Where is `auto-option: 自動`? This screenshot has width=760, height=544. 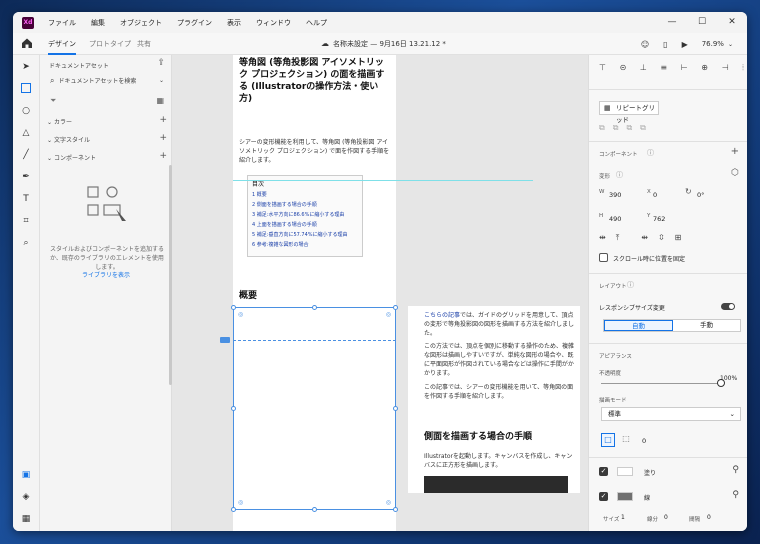
auto-option: 自動 is located at coordinates (638, 325).